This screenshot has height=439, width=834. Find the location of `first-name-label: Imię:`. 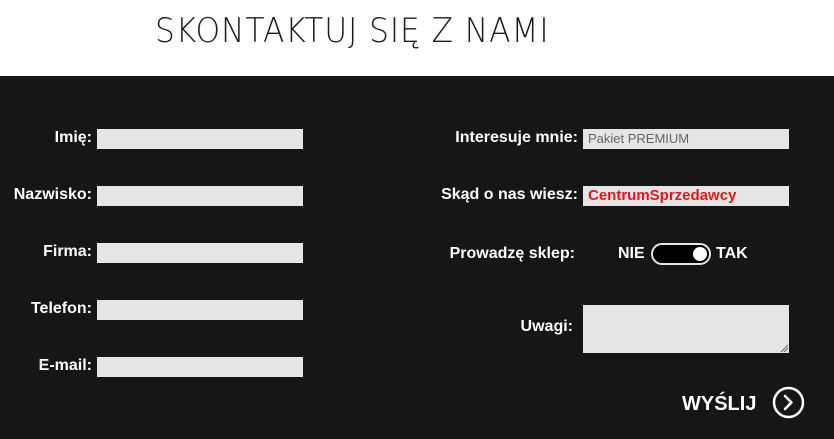

first-name-label: Imię: is located at coordinates (73, 137).